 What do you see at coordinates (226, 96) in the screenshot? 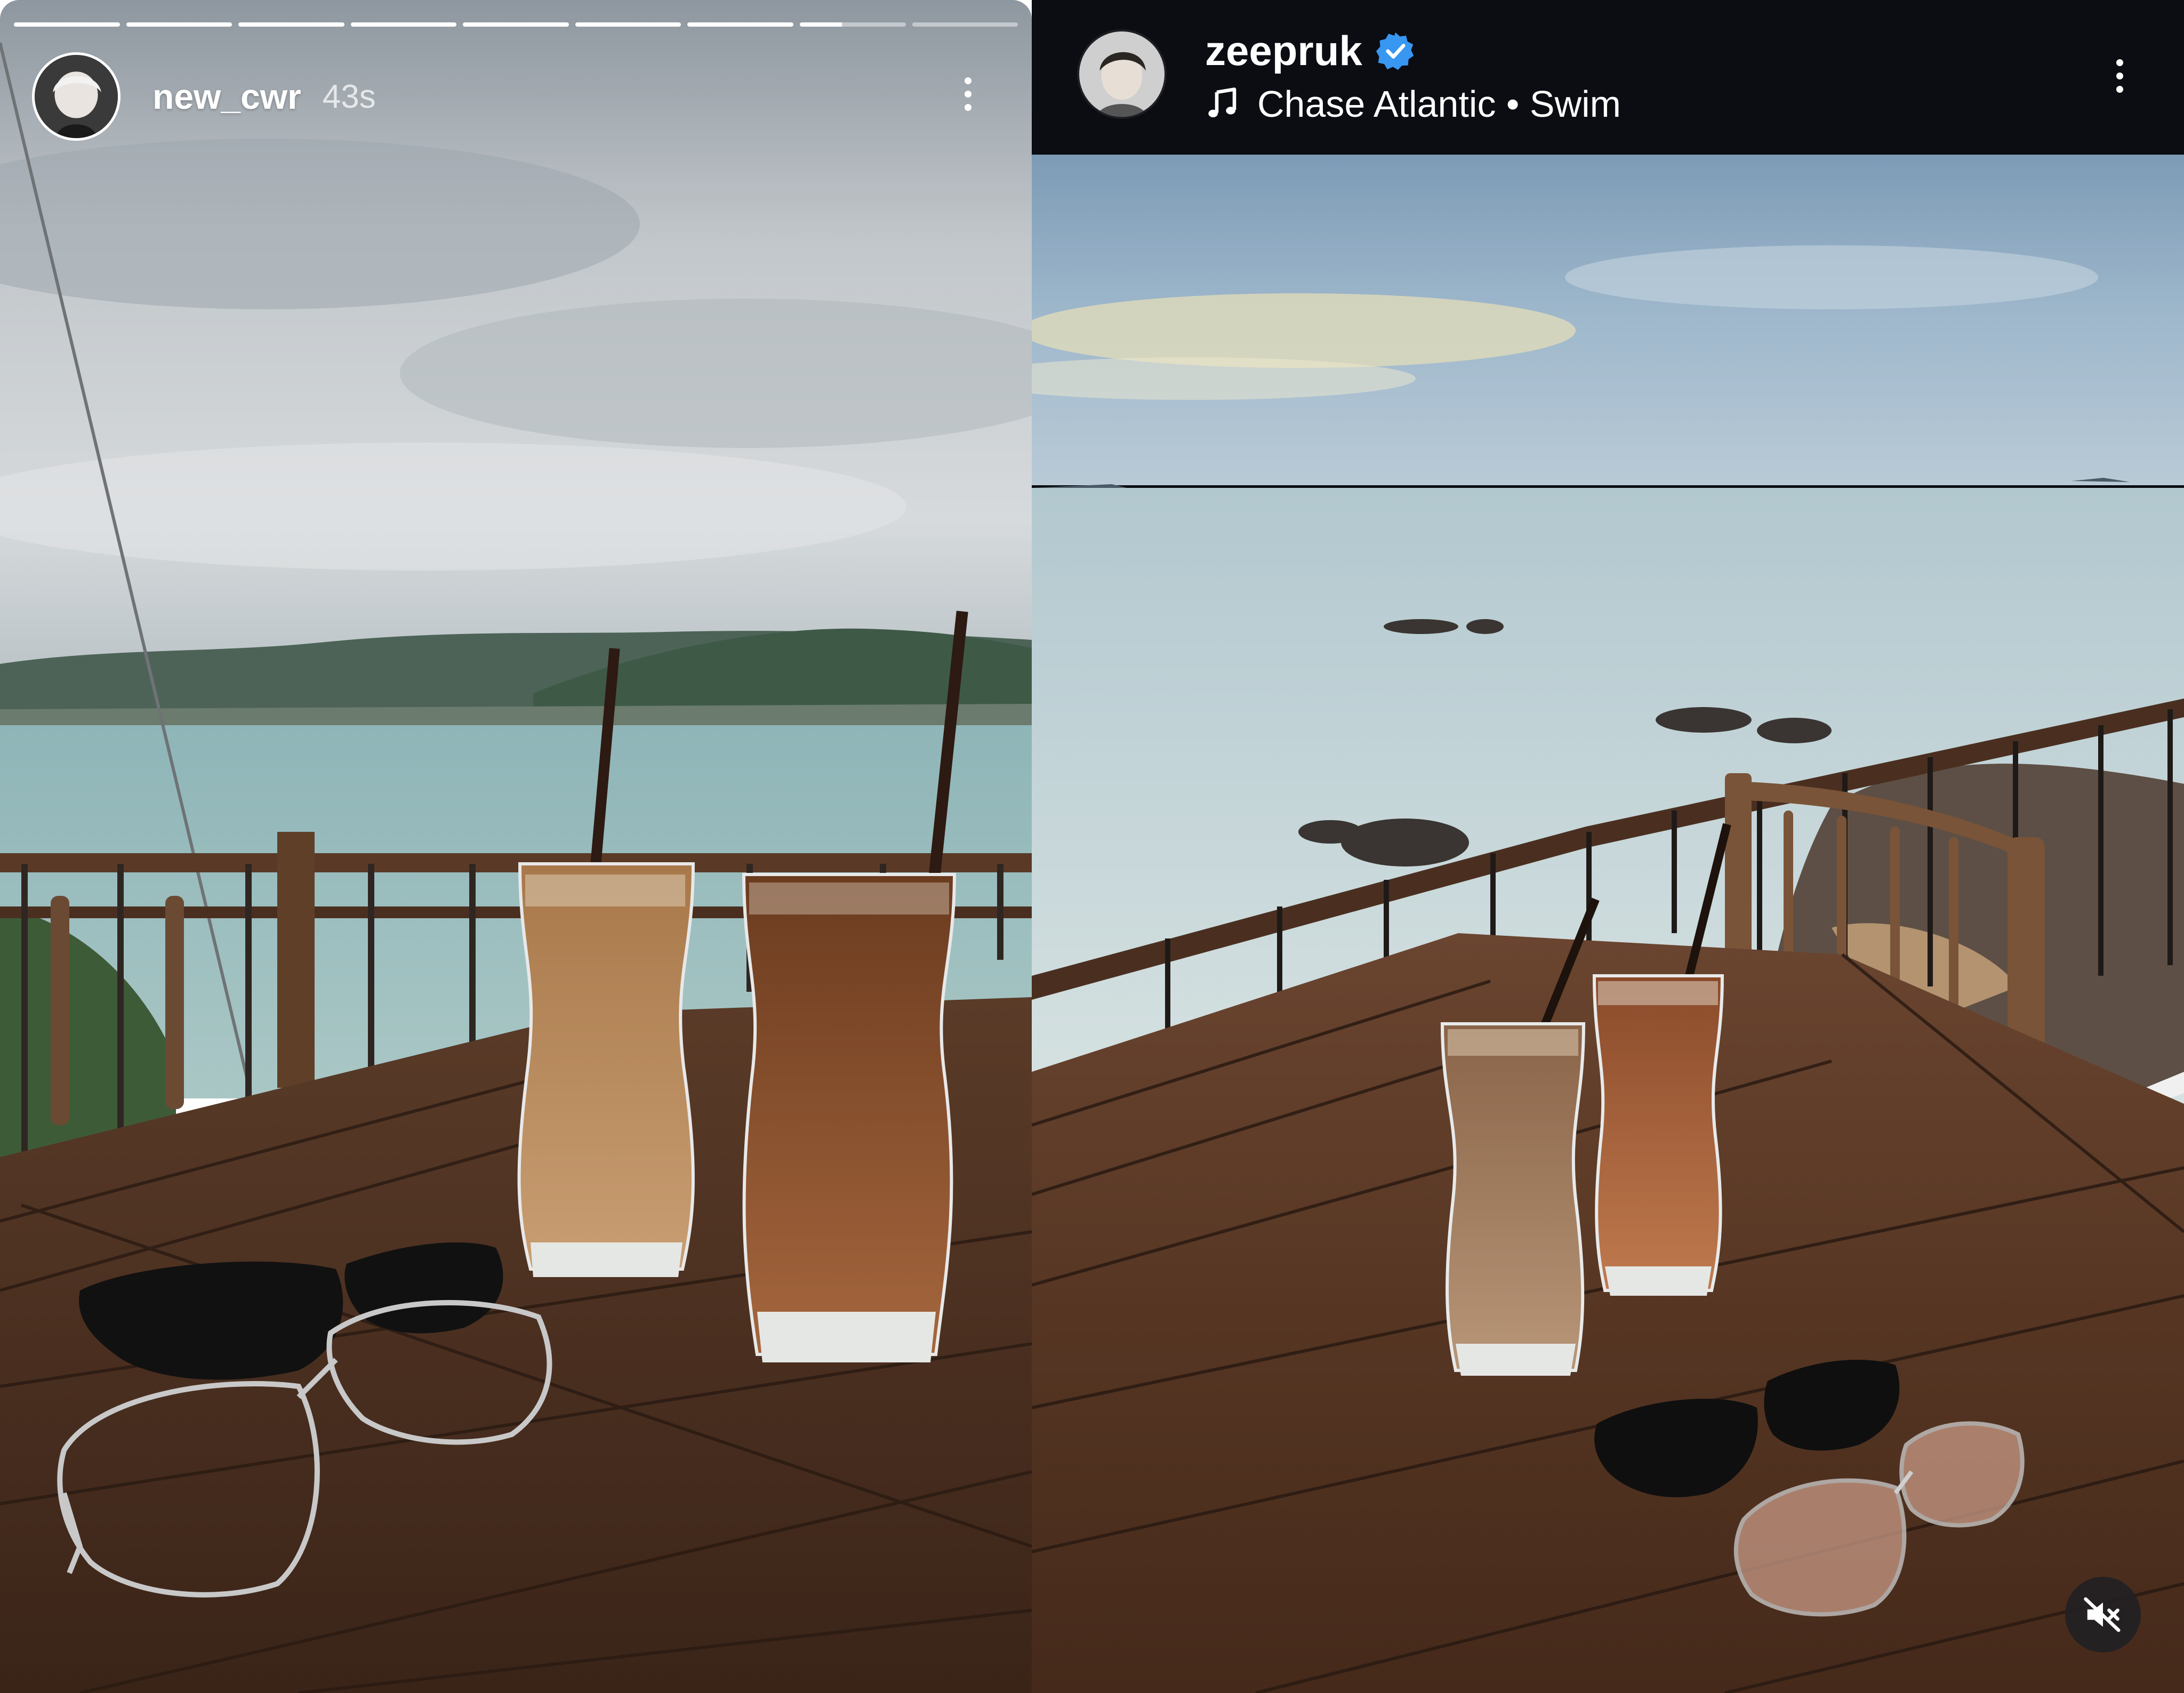
I see `story-username: new_cwr` at bounding box center [226, 96].